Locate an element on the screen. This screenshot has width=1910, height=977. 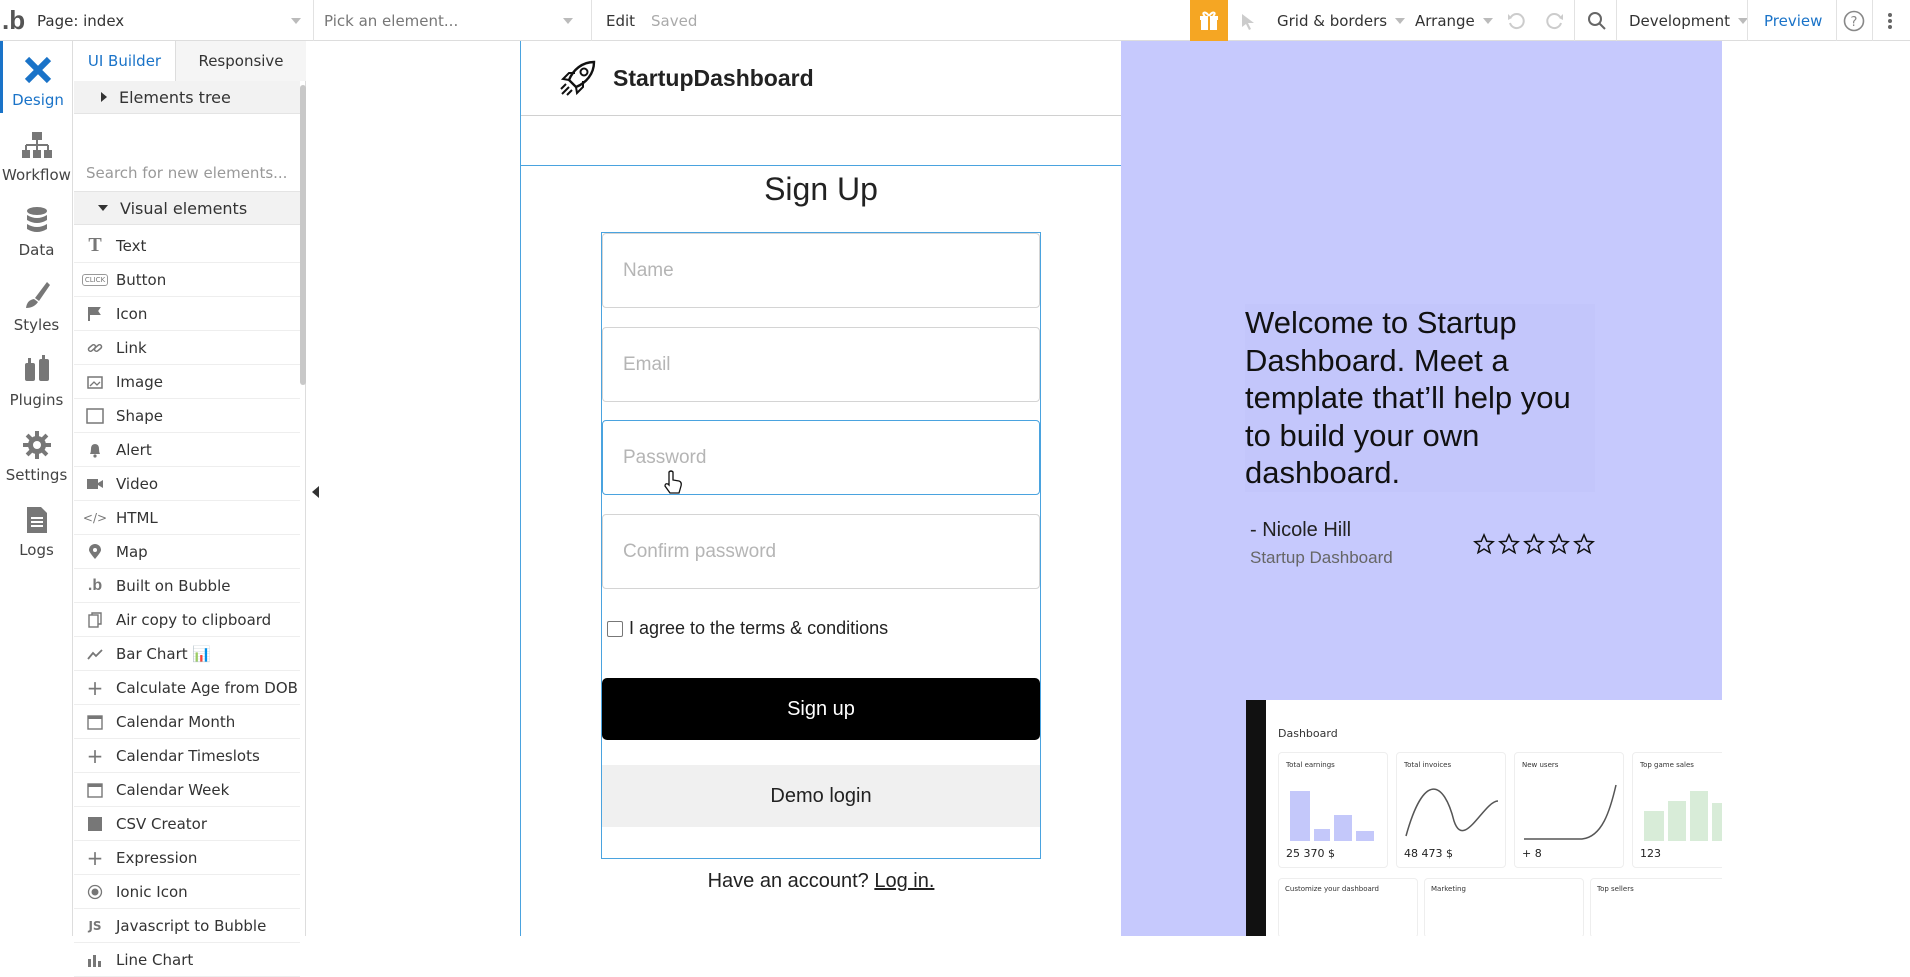
login-prompt: Have an account? Log in. is located at coordinates (821, 881).